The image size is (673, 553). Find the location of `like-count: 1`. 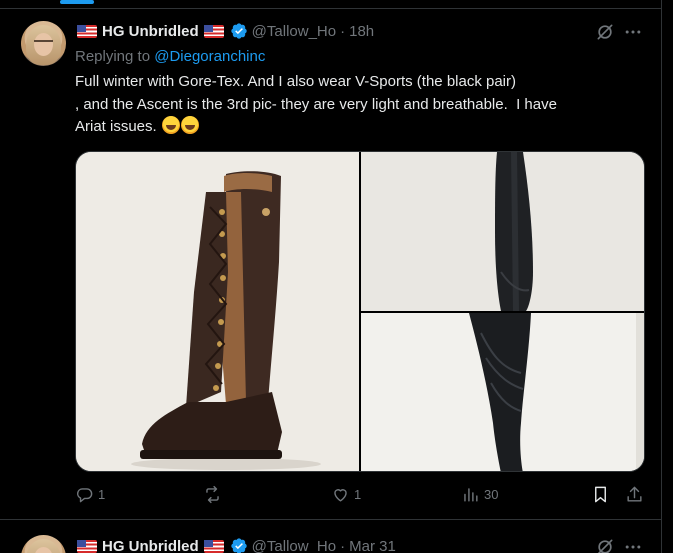

like-count: 1 is located at coordinates (358, 494).